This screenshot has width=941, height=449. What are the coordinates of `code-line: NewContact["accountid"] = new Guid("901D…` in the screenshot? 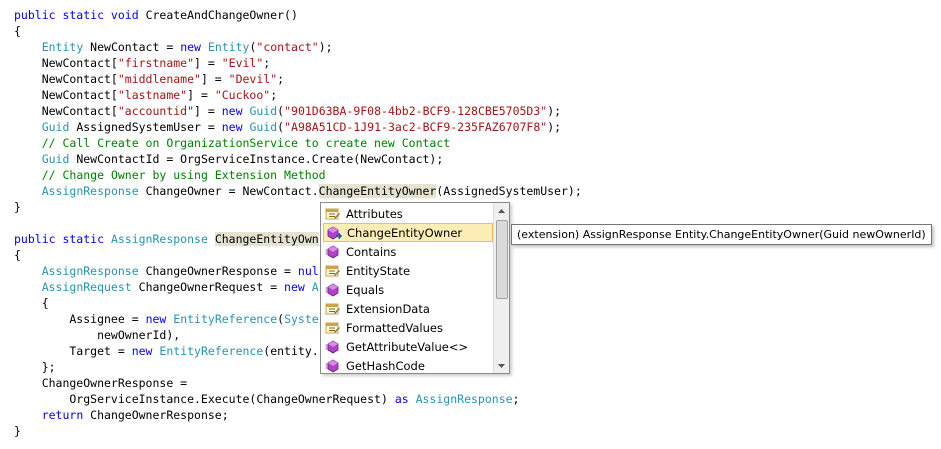 It's located at (298, 111).